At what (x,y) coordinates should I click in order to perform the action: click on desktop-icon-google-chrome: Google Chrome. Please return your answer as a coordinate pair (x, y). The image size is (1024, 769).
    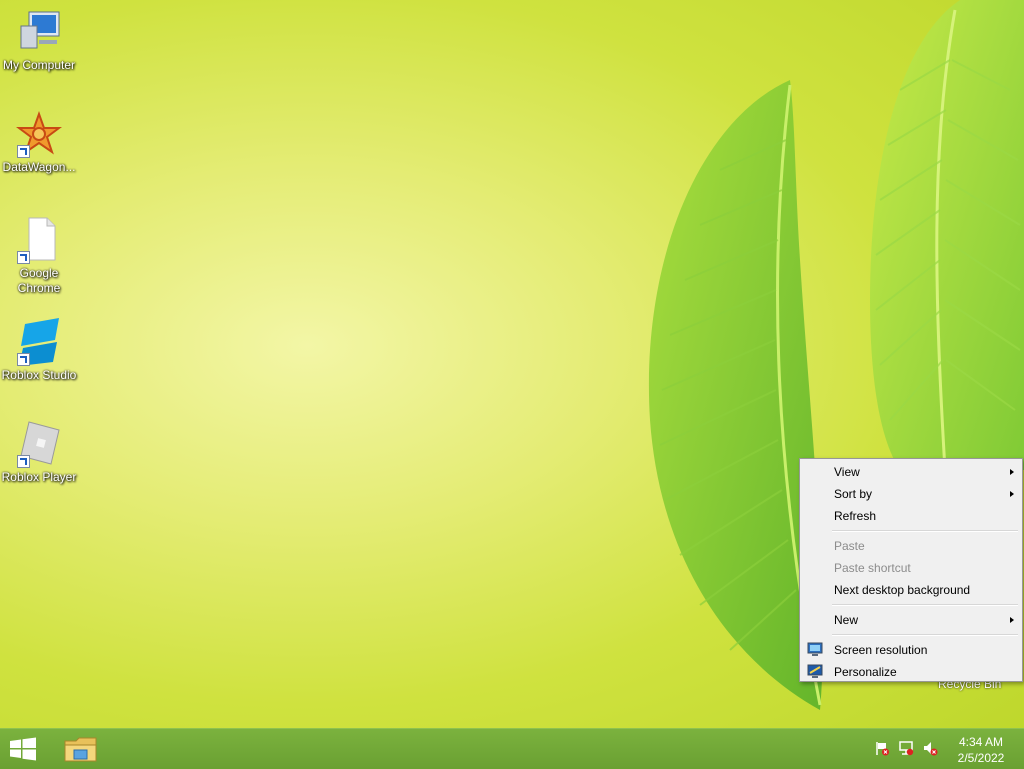
    Looking at the image, I should click on (39, 256).